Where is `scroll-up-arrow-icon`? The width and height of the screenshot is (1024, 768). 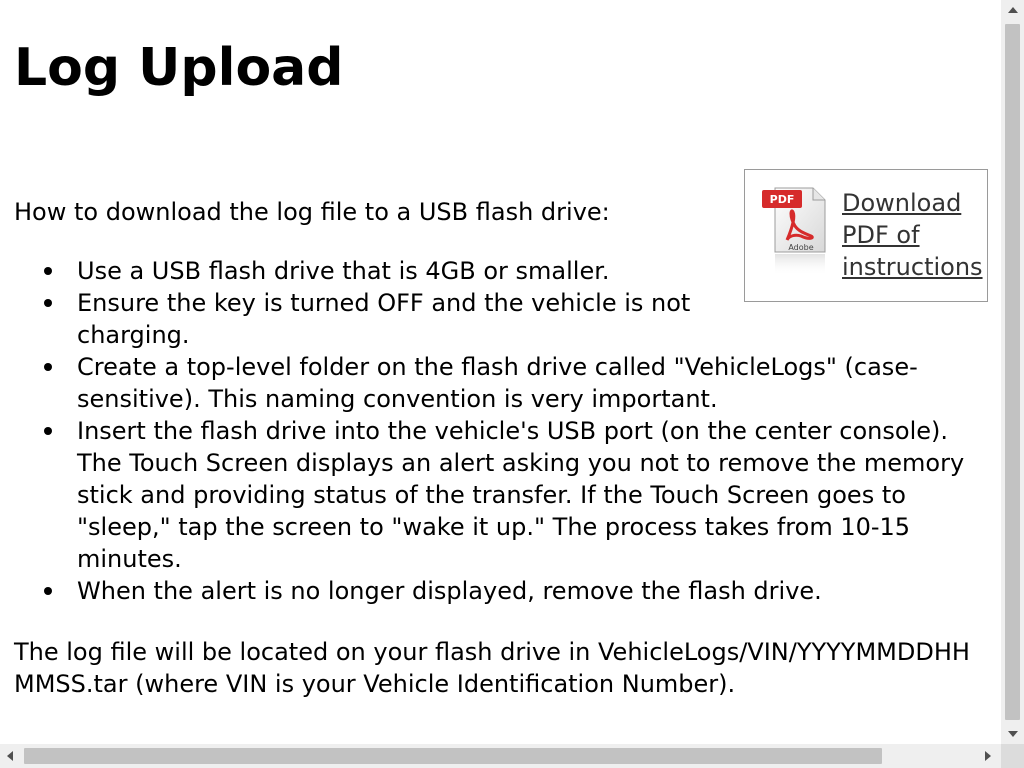
scroll-up-arrow-icon is located at coordinates (1013, 10).